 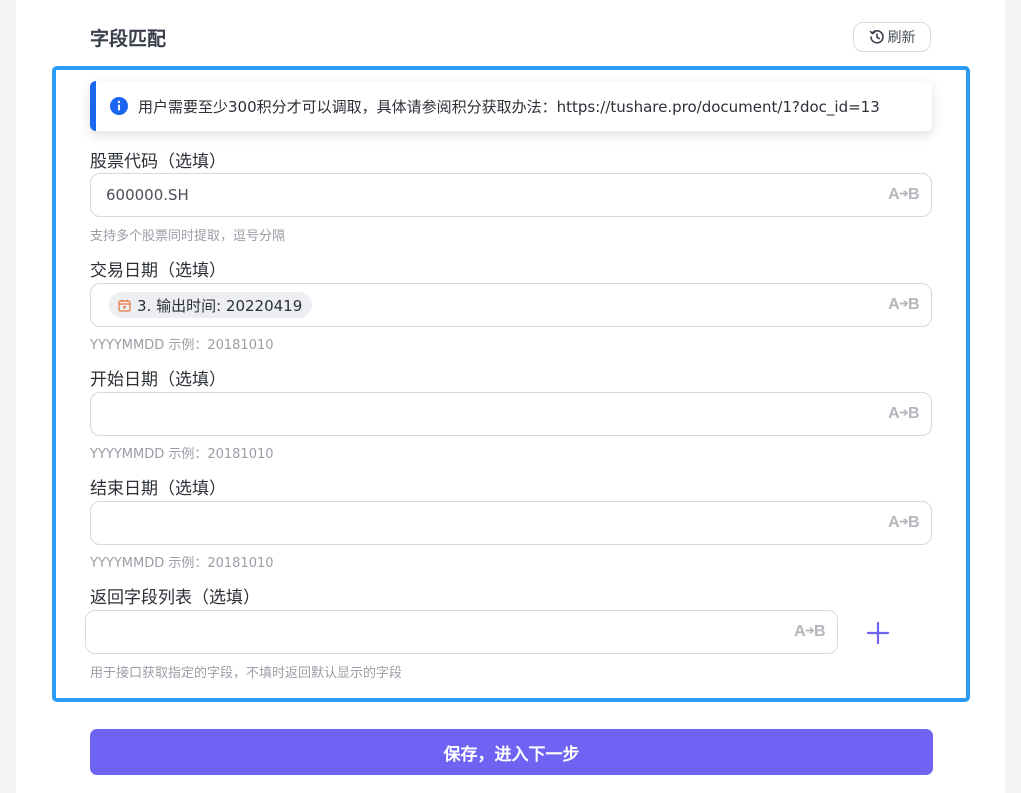 I want to click on save-next-button: 保存，进入下一步, so click(x=511, y=752).